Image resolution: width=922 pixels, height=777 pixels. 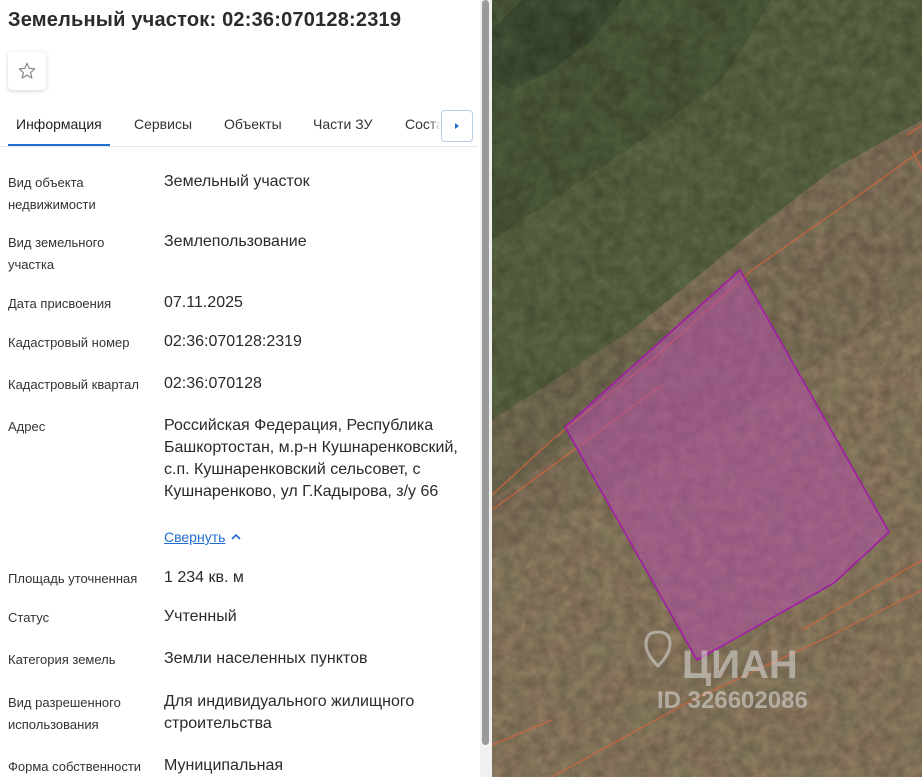 What do you see at coordinates (740, 665) in the screenshot?
I see `watermark-brand: ЦИАН` at bounding box center [740, 665].